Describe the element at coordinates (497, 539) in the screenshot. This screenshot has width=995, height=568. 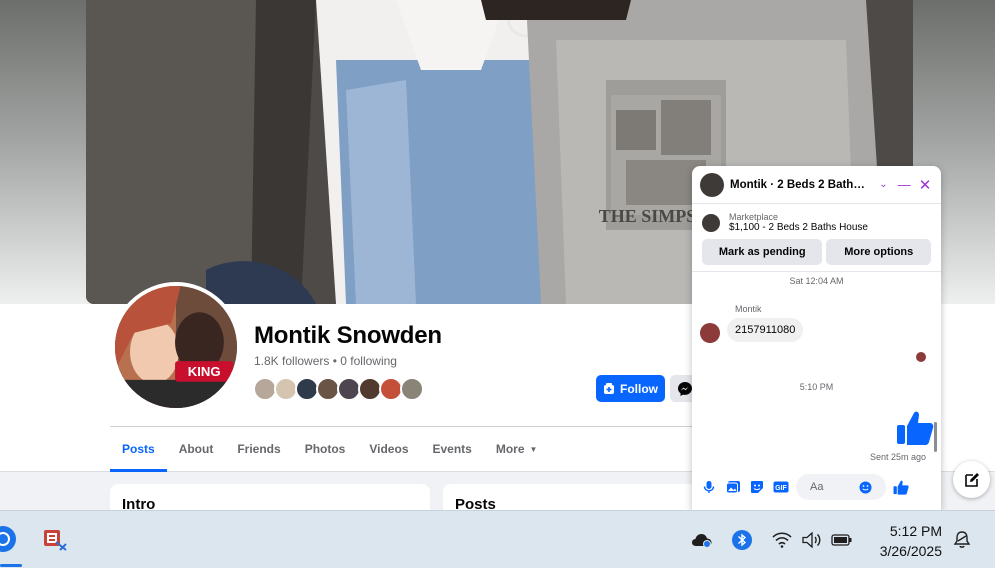
I see `taskbar: 5:12 PM 3/26/2025` at that location.